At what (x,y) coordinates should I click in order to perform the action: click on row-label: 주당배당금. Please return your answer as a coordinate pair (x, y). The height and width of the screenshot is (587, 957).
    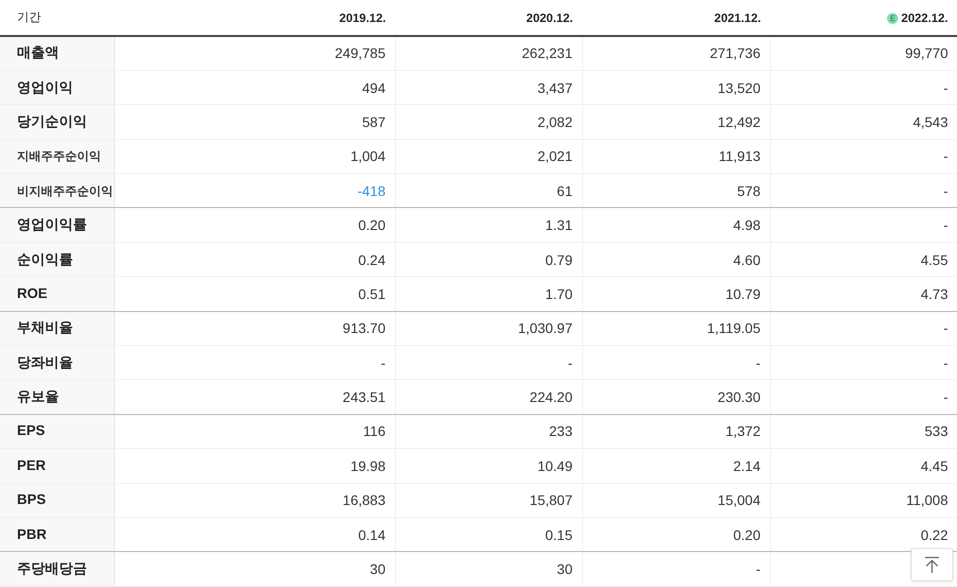
    Looking at the image, I should click on (52, 568).